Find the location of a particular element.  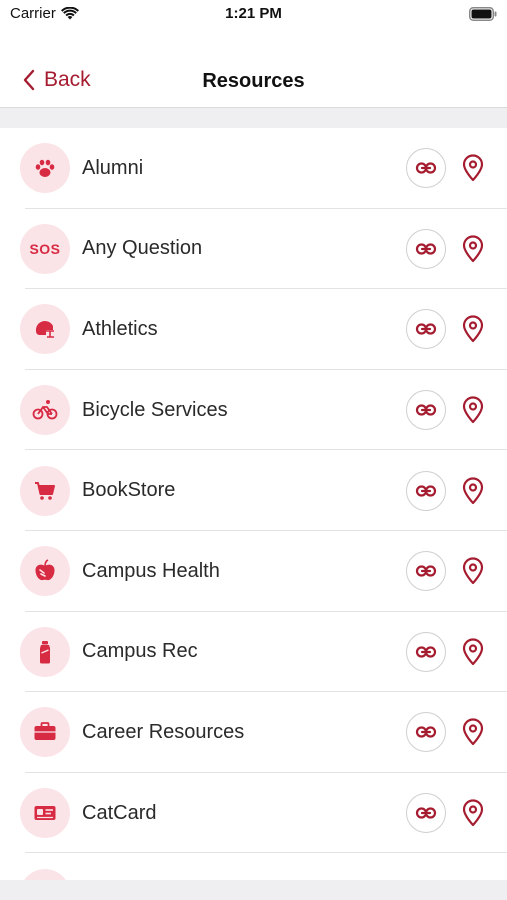

resource-label: Bicycle Services is located at coordinates (155, 409).